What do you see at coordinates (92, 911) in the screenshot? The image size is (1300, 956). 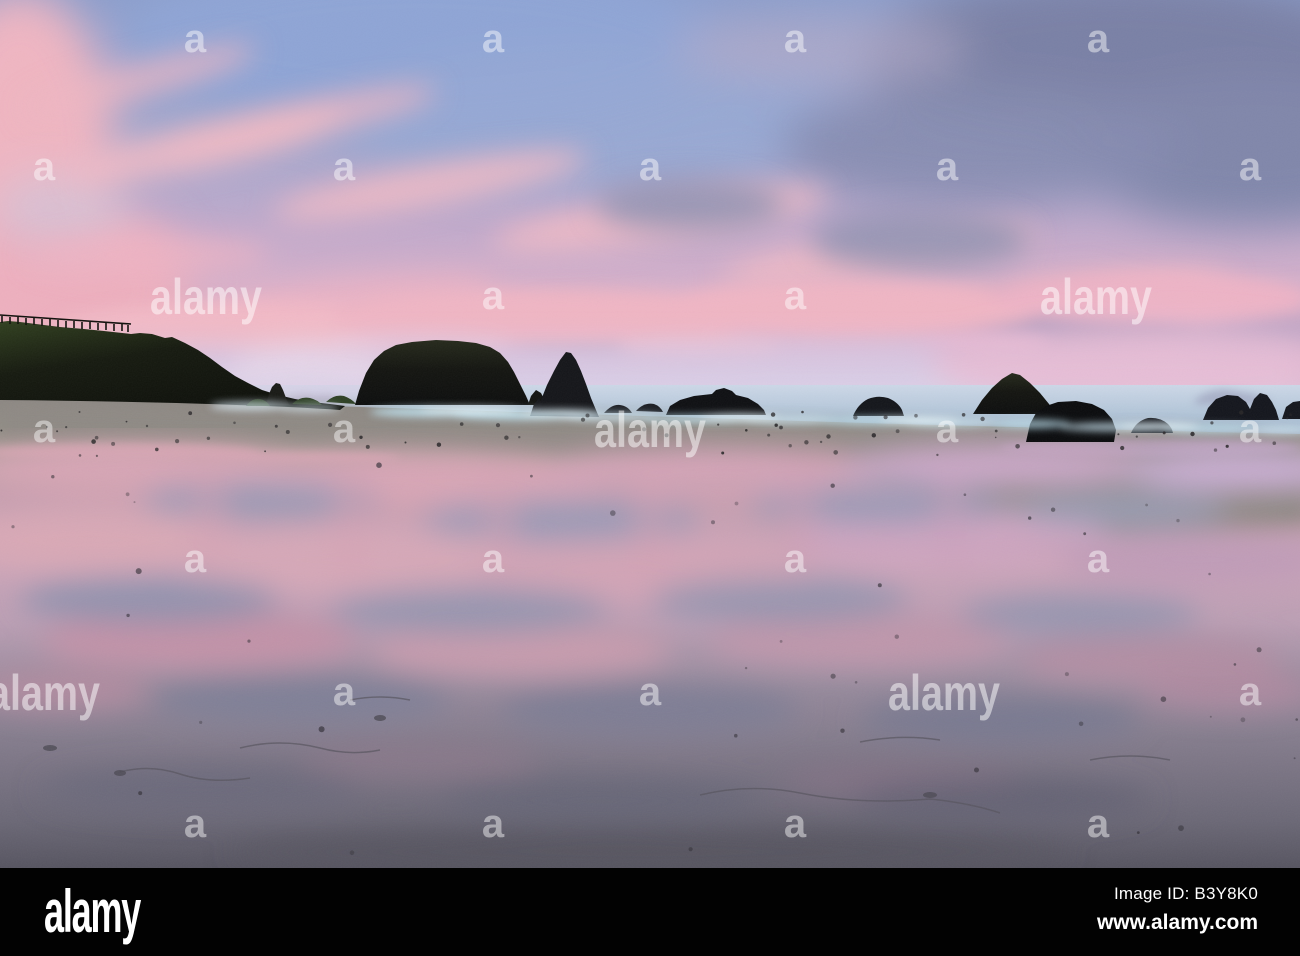 I see `alamy-logo: alamy` at bounding box center [92, 911].